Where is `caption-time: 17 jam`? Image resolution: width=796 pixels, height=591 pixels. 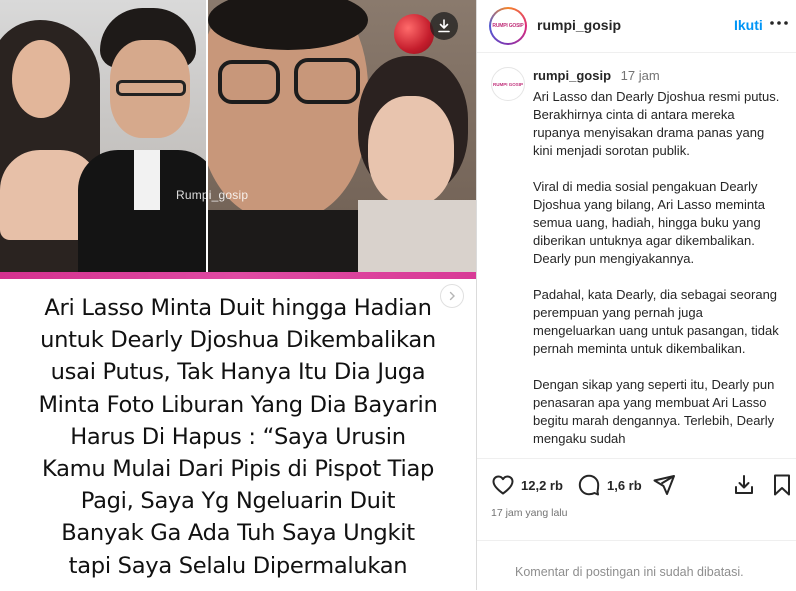
caption-time: 17 jam is located at coordinates (640, 75).